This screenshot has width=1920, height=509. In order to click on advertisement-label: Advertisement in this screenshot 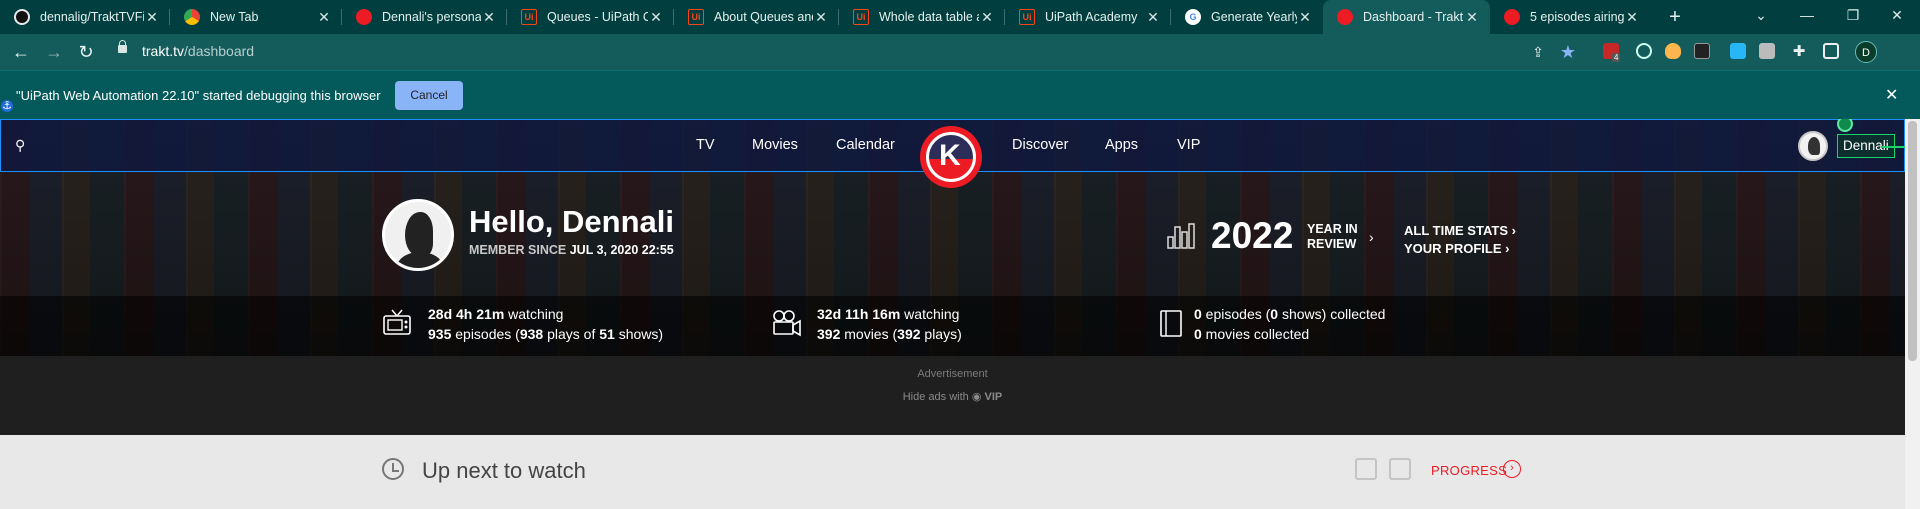, I will do `click(952, 374)`.